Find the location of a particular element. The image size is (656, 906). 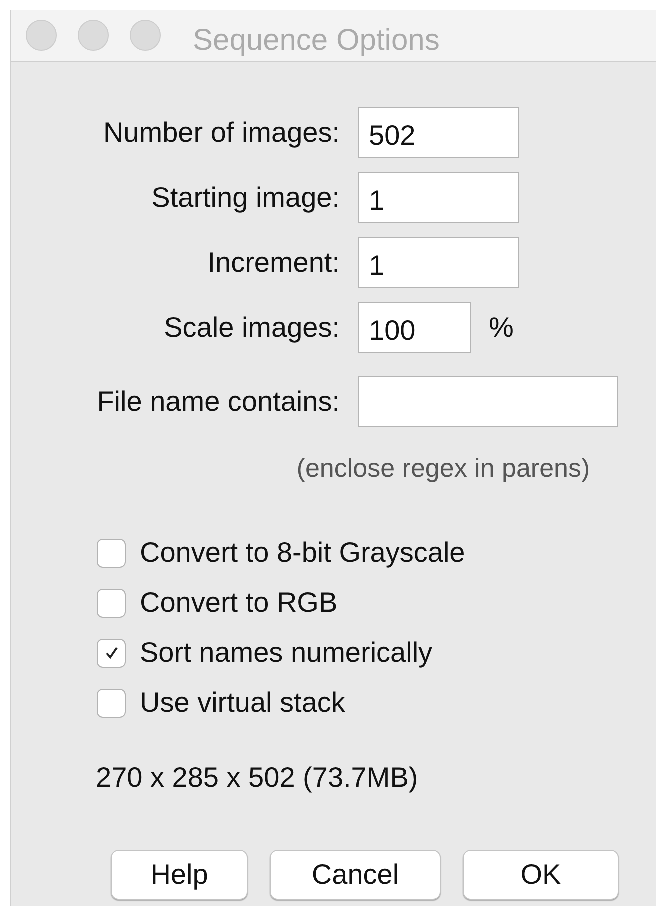

zoom-button is located at coordinates (145, 35).